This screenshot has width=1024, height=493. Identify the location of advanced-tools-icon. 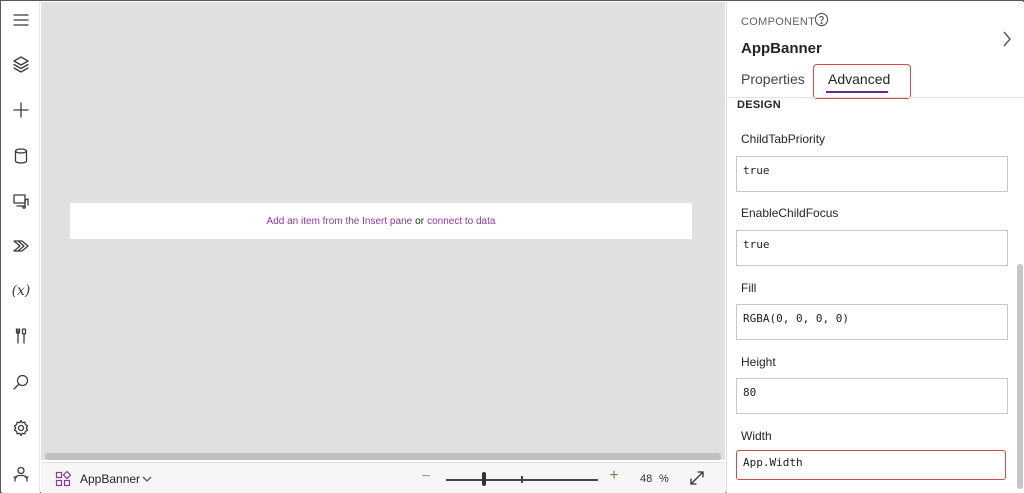
(21, 336).